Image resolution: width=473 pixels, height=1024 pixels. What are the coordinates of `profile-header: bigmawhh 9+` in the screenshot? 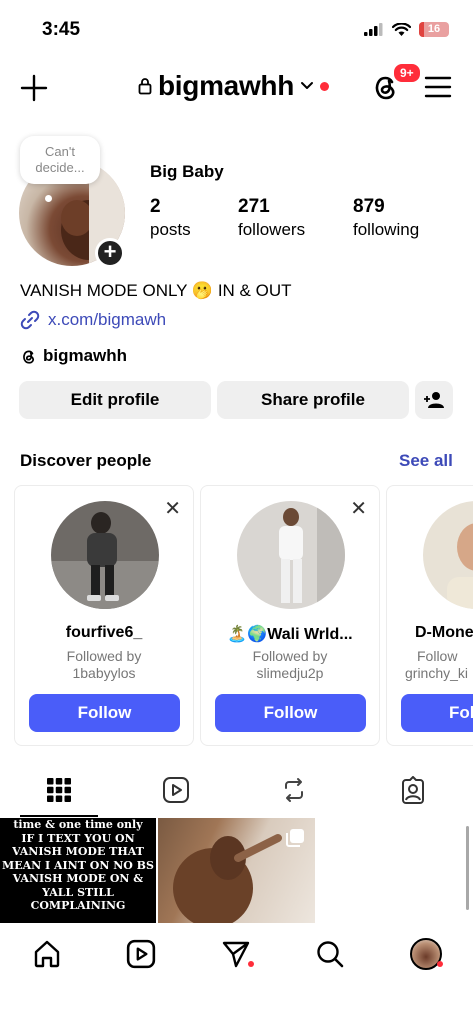 It's located at (236, 88).